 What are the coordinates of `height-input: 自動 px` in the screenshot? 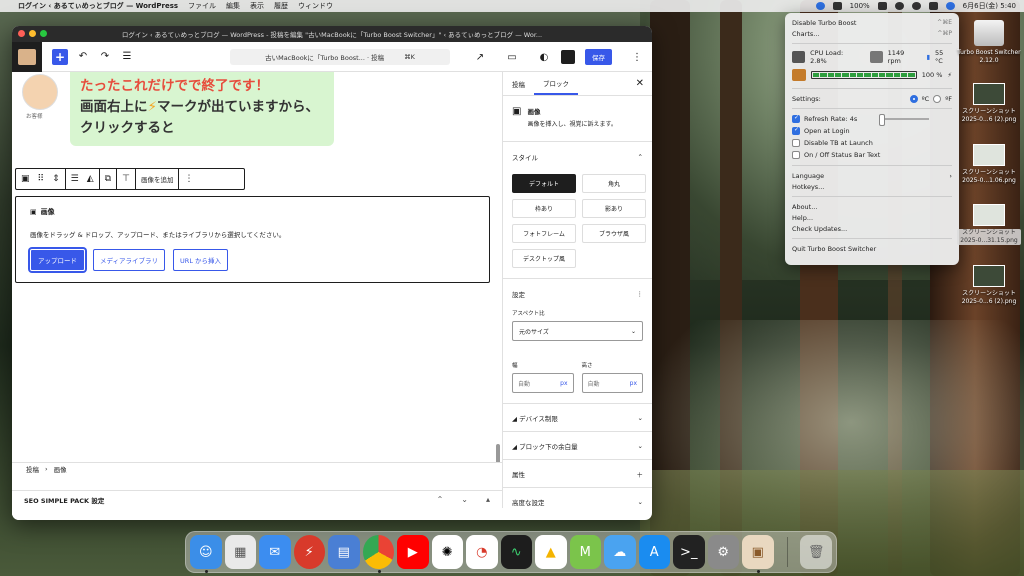 It's located at (612, 383).